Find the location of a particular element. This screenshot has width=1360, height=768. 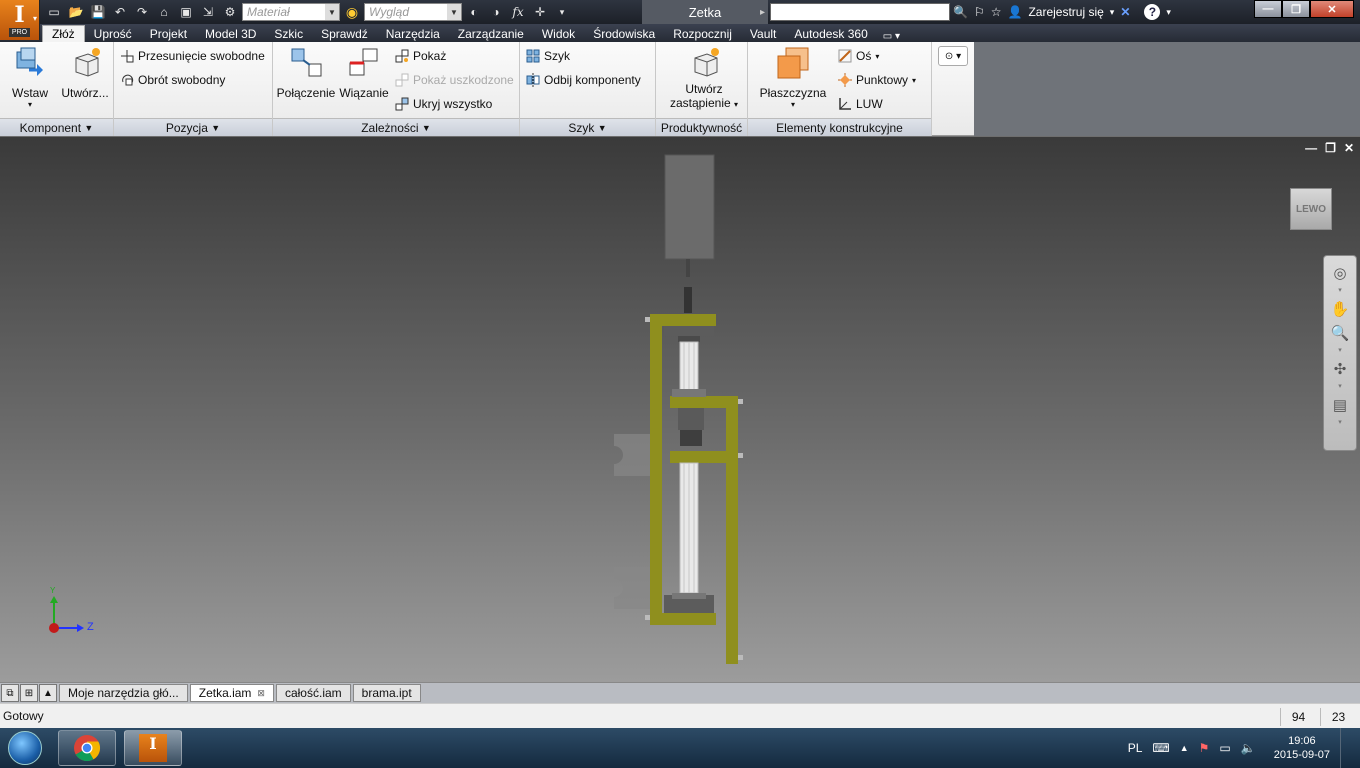

redo-icon: ↷ is located at coordinates (142, 12).